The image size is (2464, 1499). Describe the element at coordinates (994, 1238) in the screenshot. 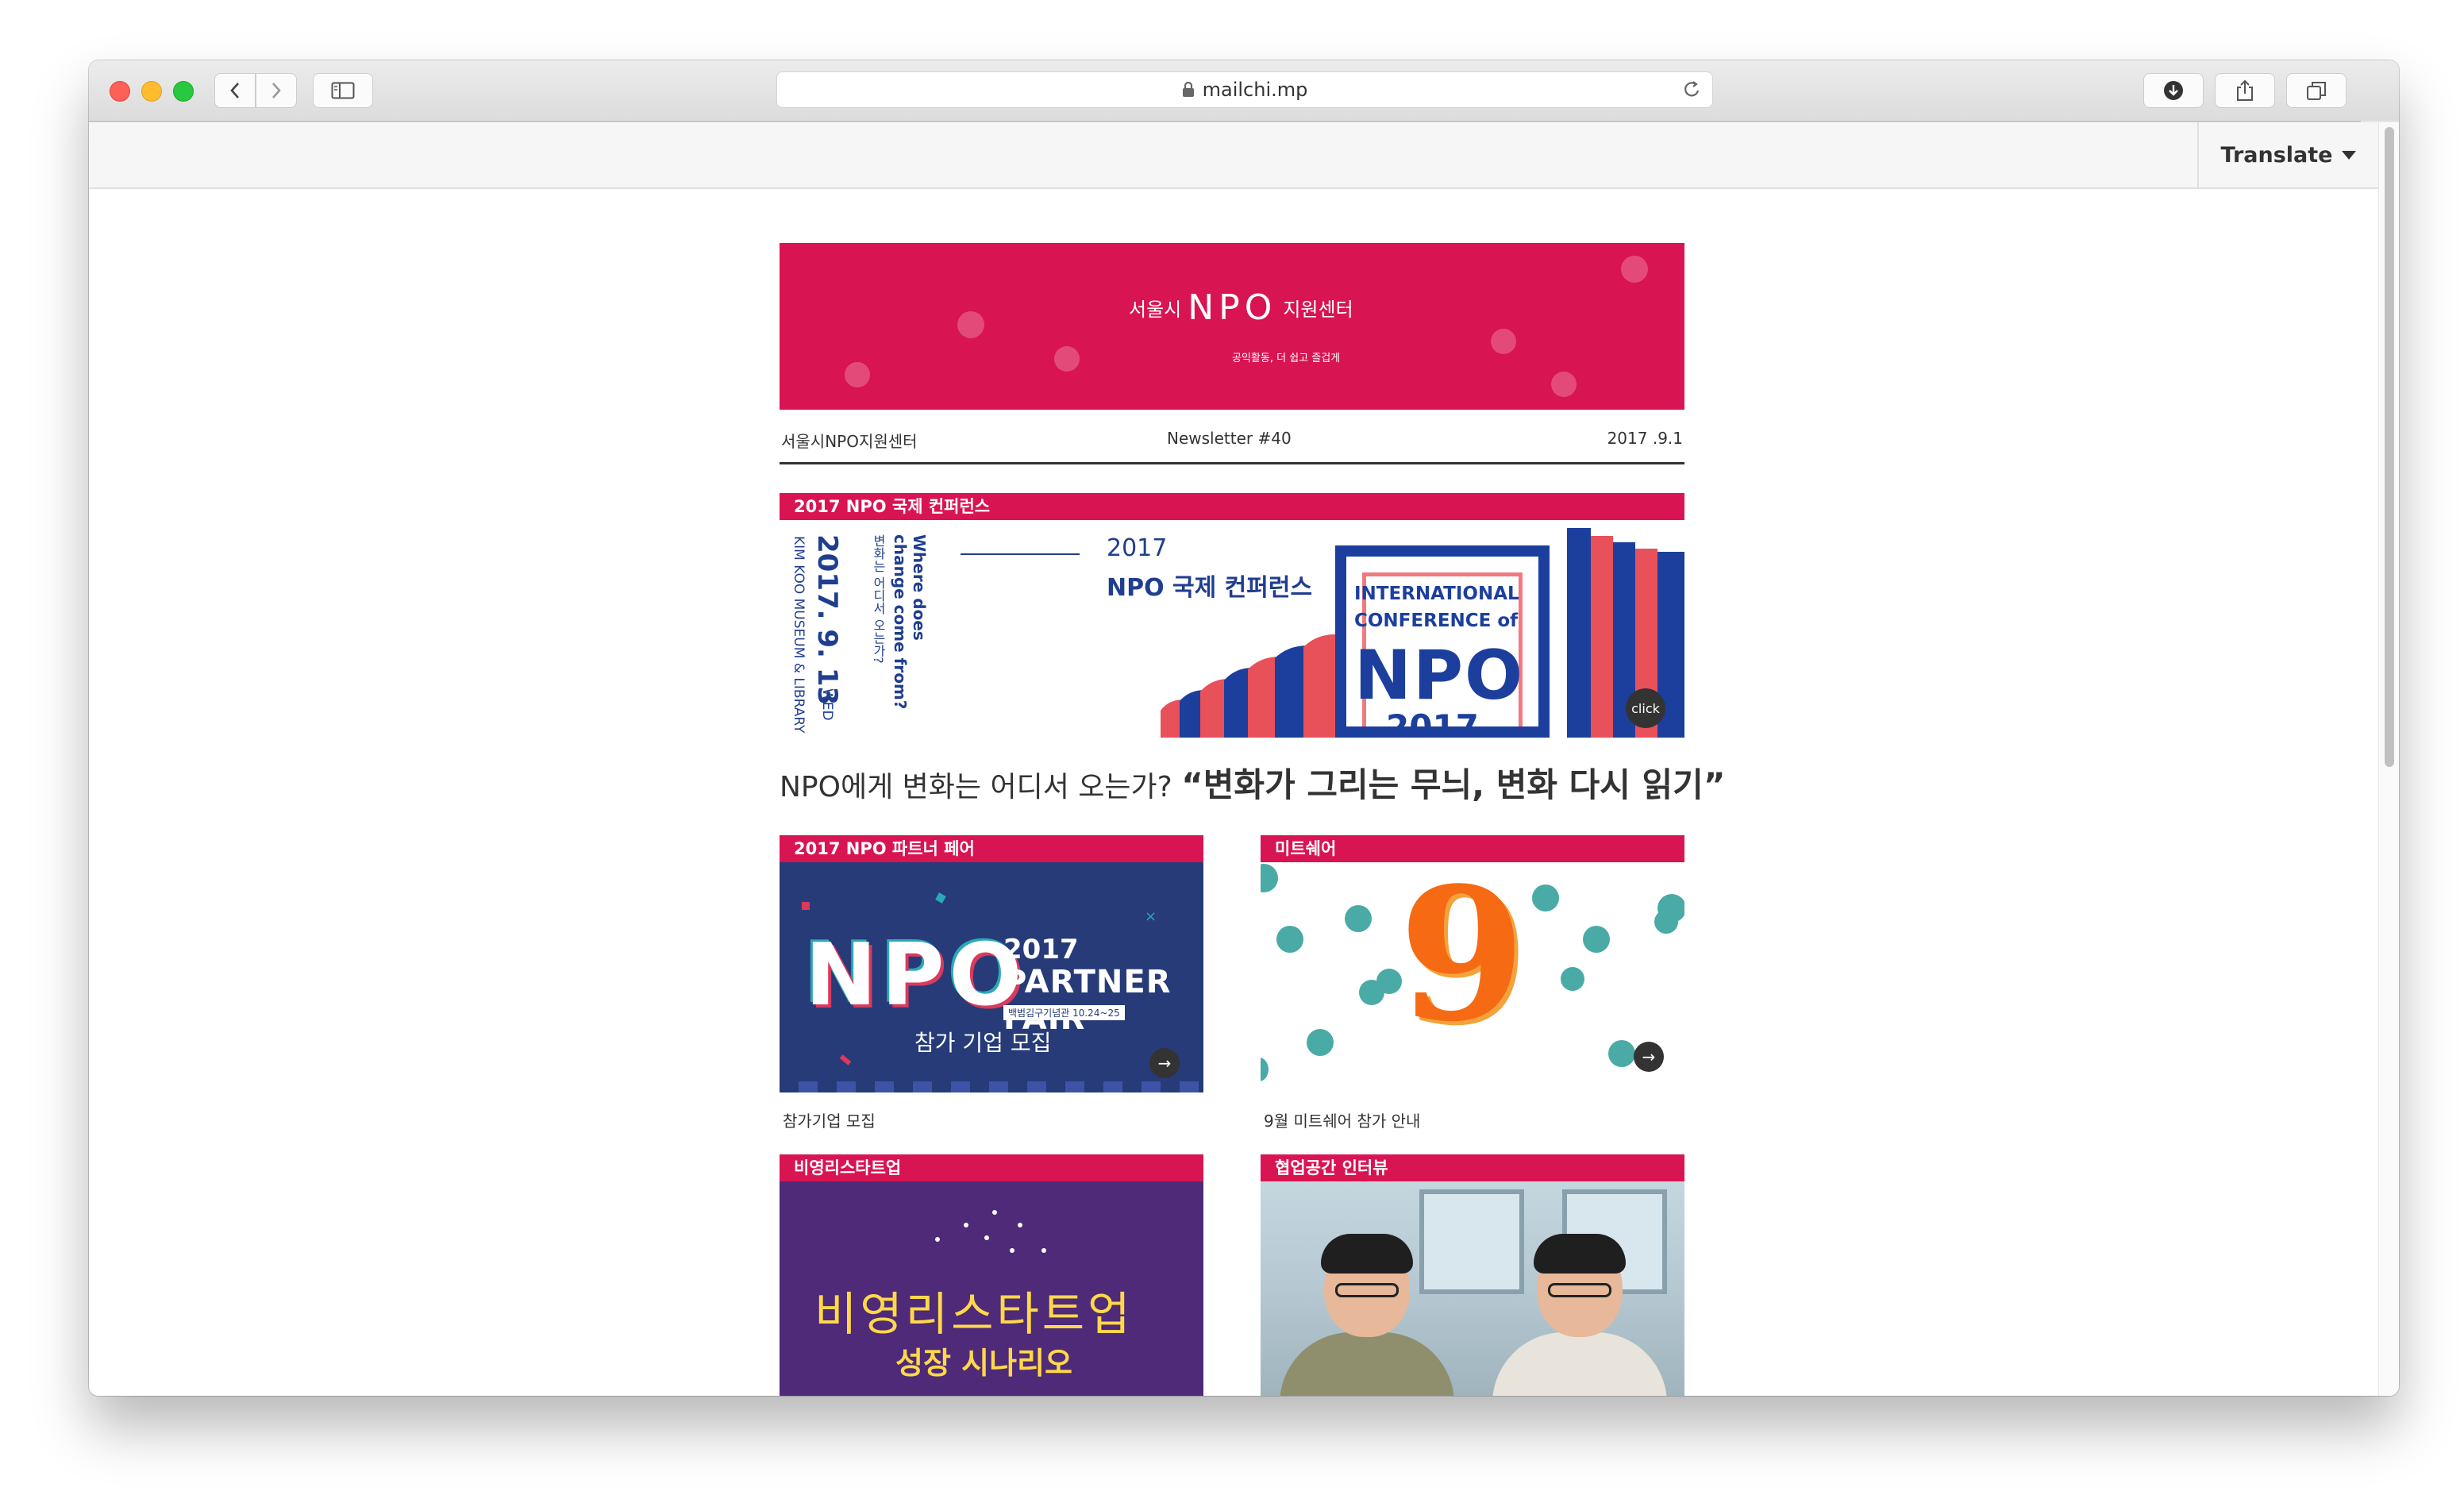

I see `star-cluster` at that location.